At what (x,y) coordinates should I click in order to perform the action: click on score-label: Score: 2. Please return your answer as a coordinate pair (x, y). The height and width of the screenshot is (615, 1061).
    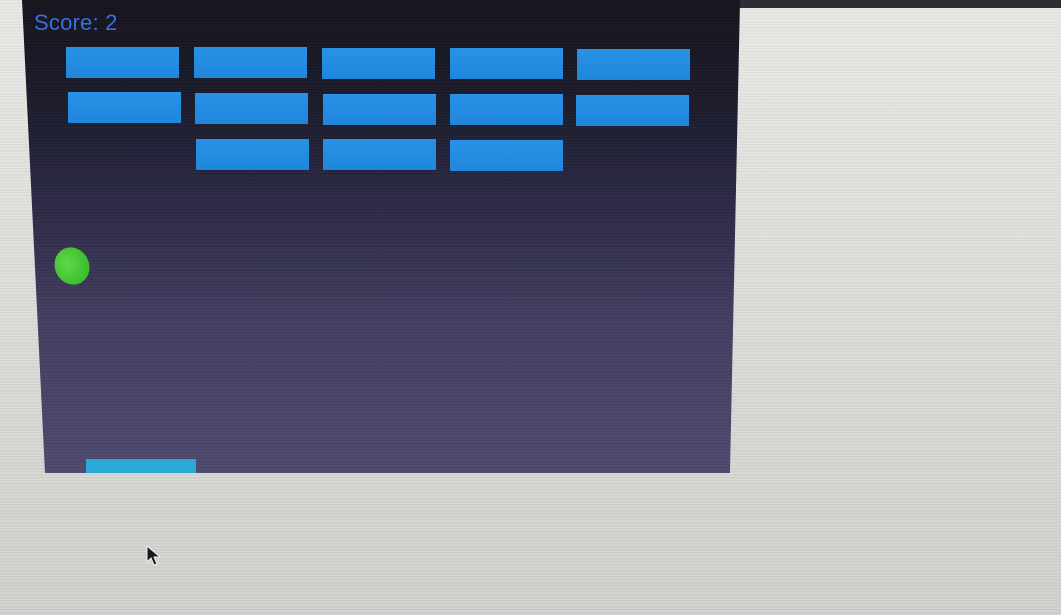
    Looking at the image, I should click on (76, 22).